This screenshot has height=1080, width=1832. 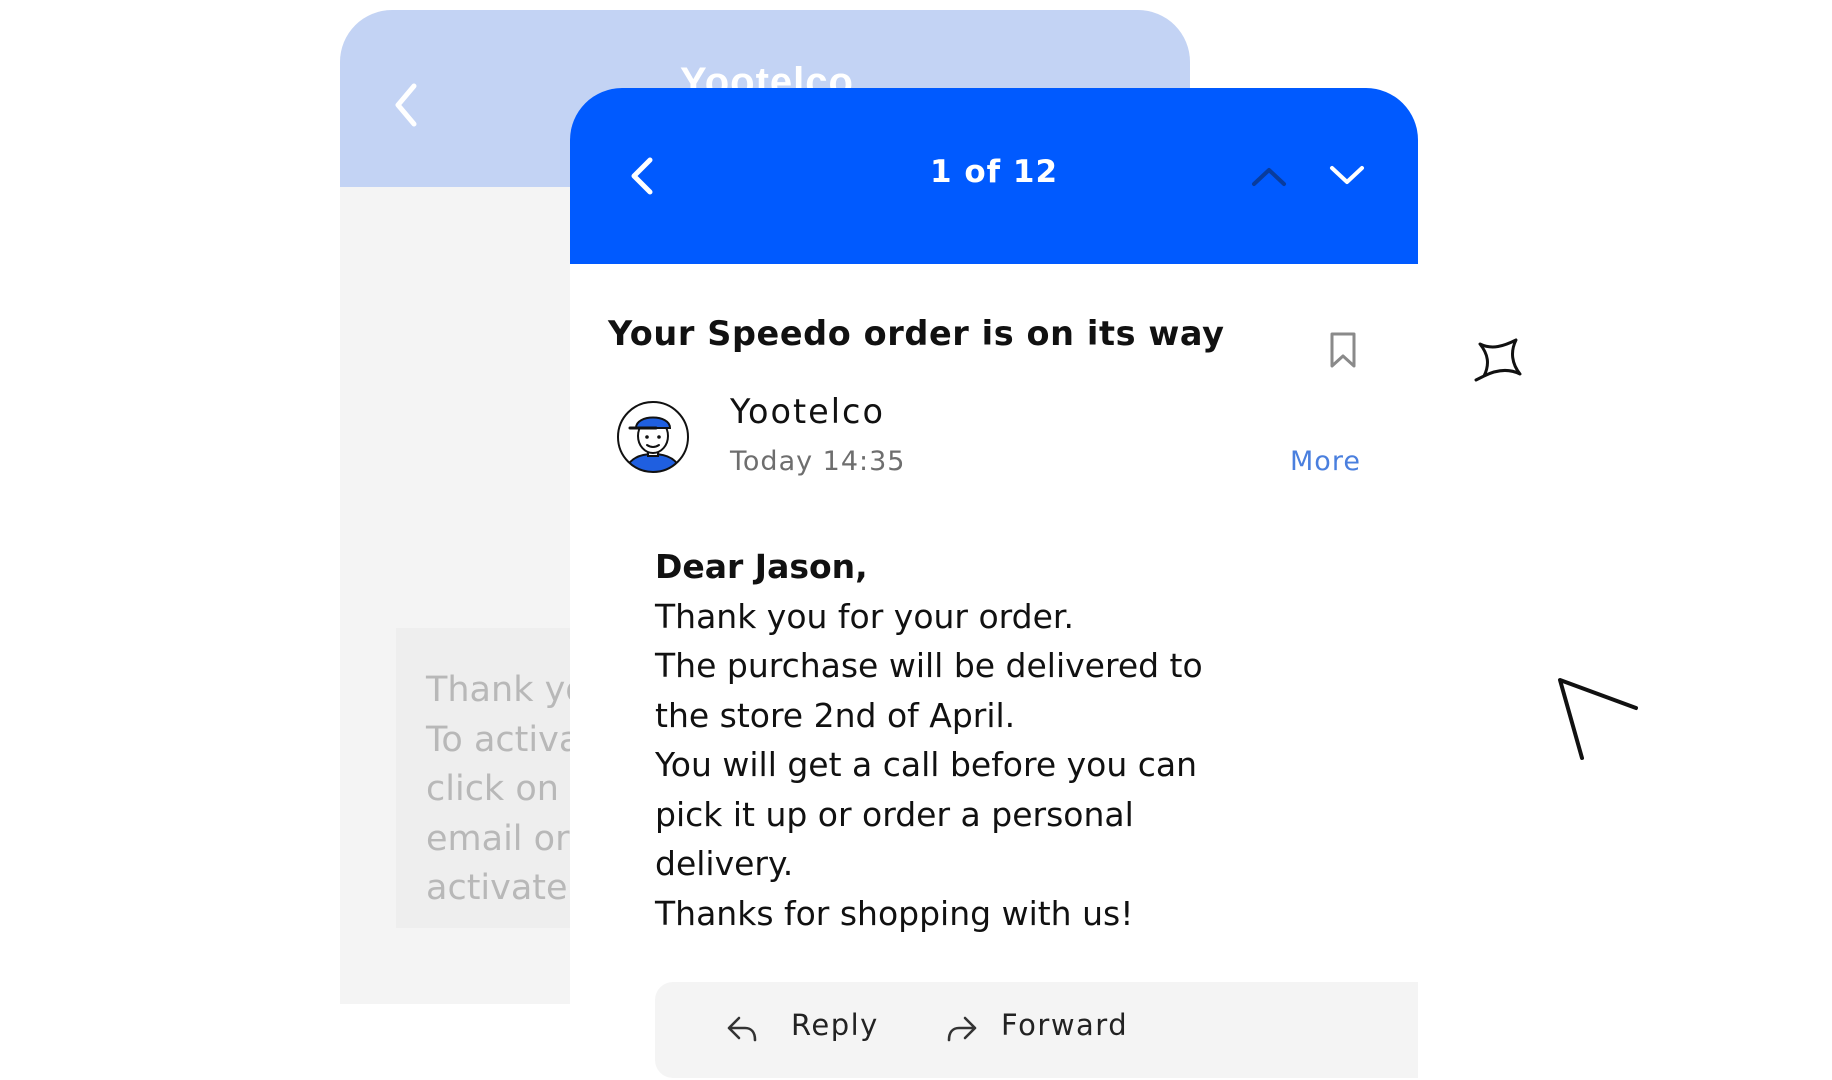 What do you see at coordinates (507, 888) in the screenshot?
I see `background-line: activate i` at bounding box center [507, 888].